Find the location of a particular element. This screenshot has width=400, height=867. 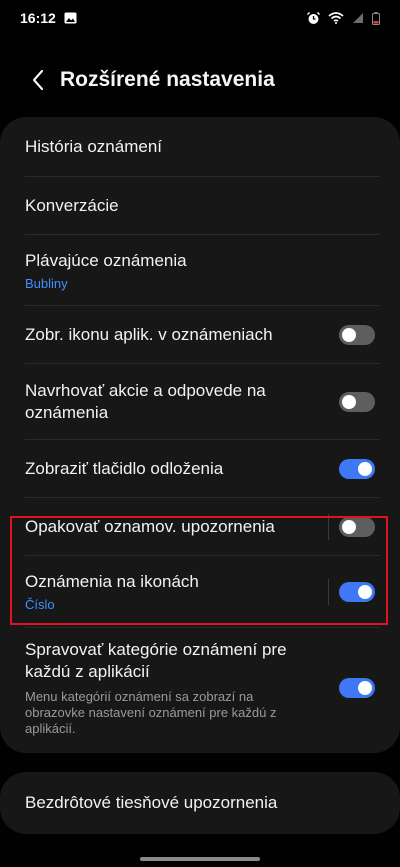

setting-text: Opakovať oznamov. upozornenia is located at coordinates (176, 527).